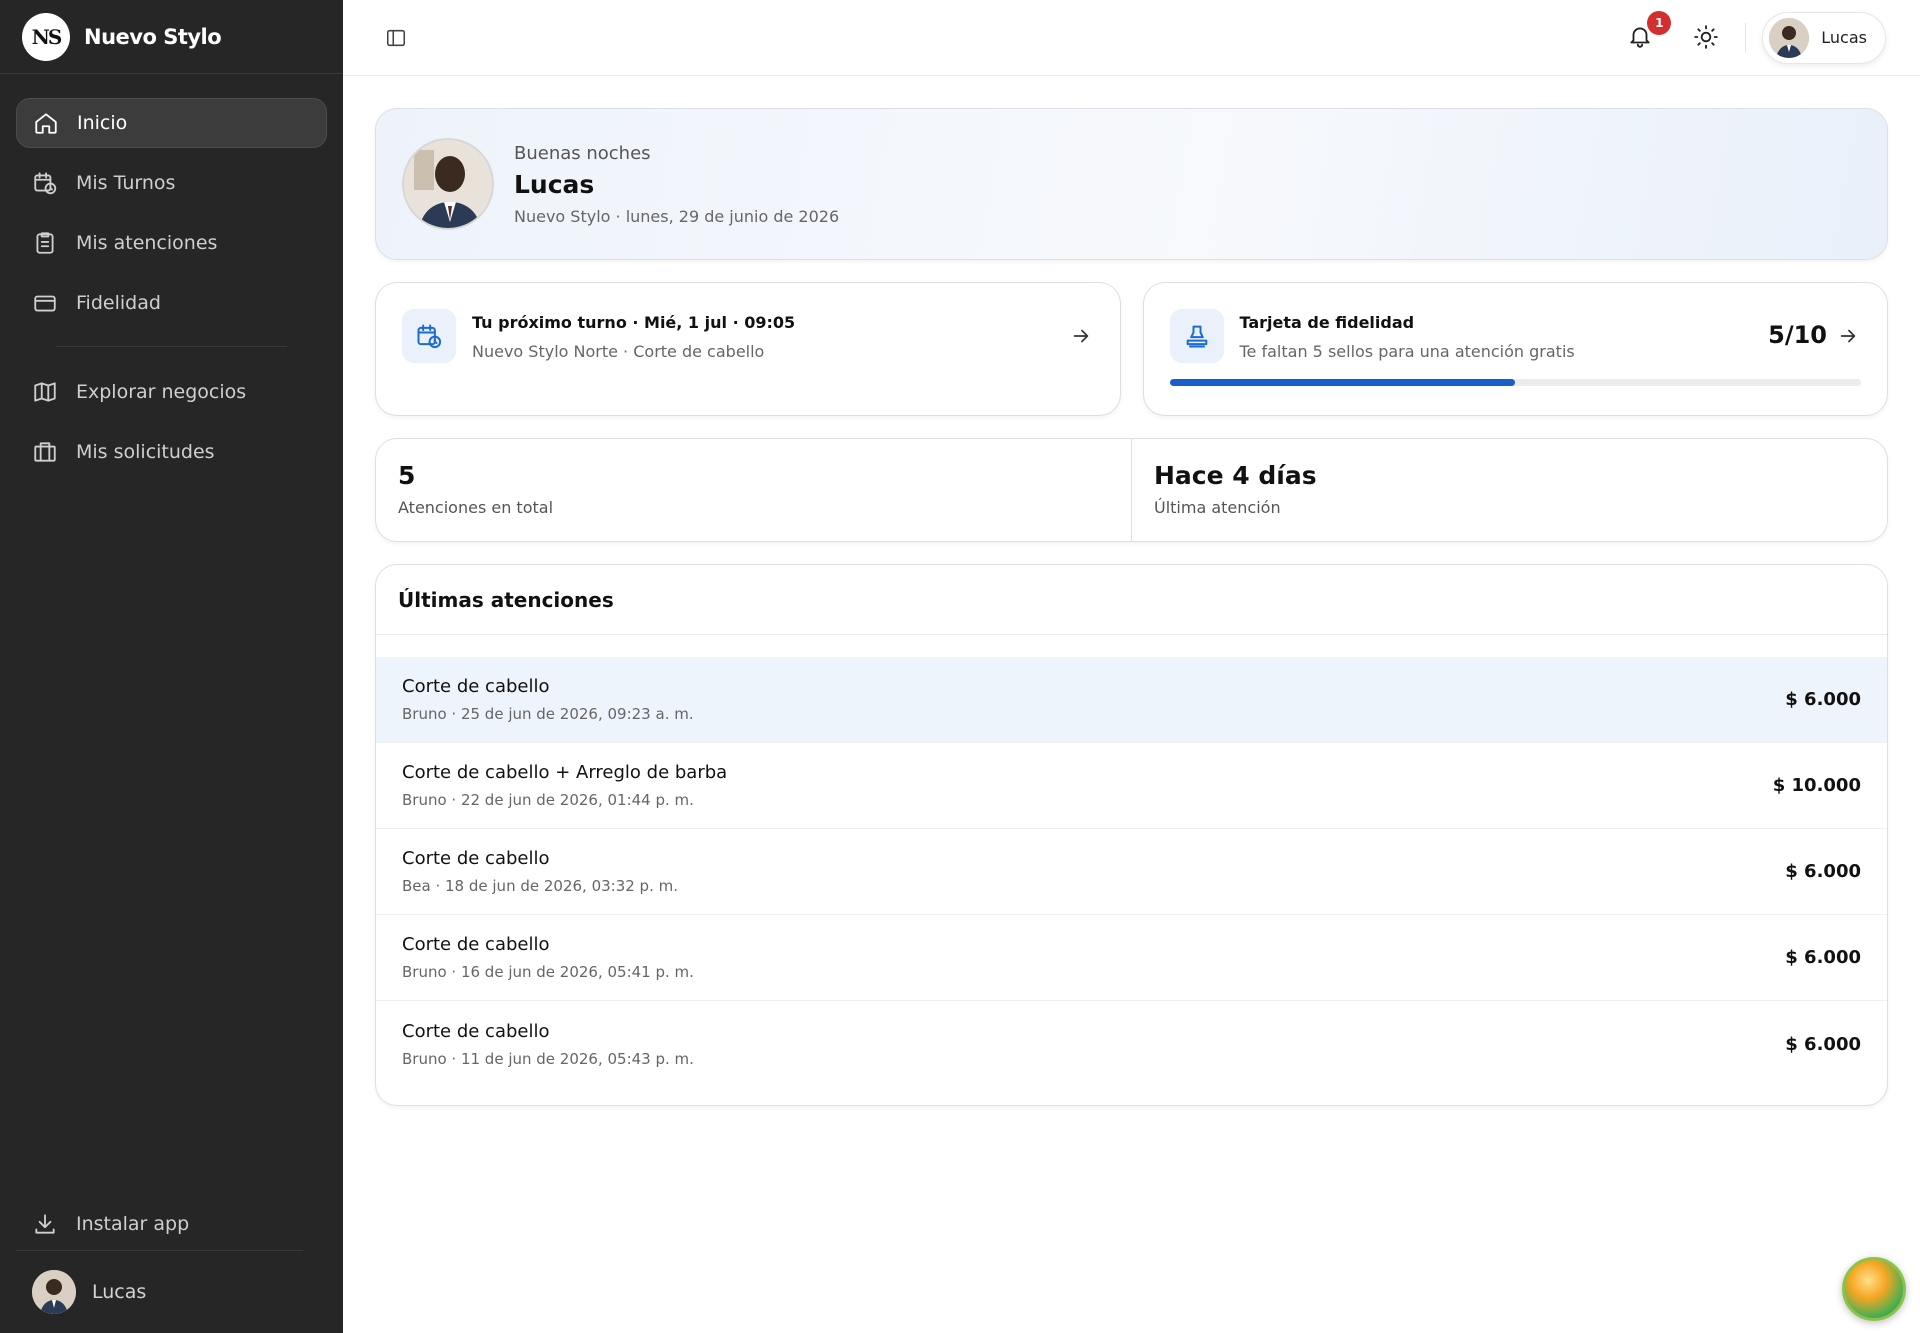 This screenshot has width=1920, height=1333. Describe the element at coordinates (1756, 37) in the screenshot. I see `topbar-actions: 1 Lucas` at that location.